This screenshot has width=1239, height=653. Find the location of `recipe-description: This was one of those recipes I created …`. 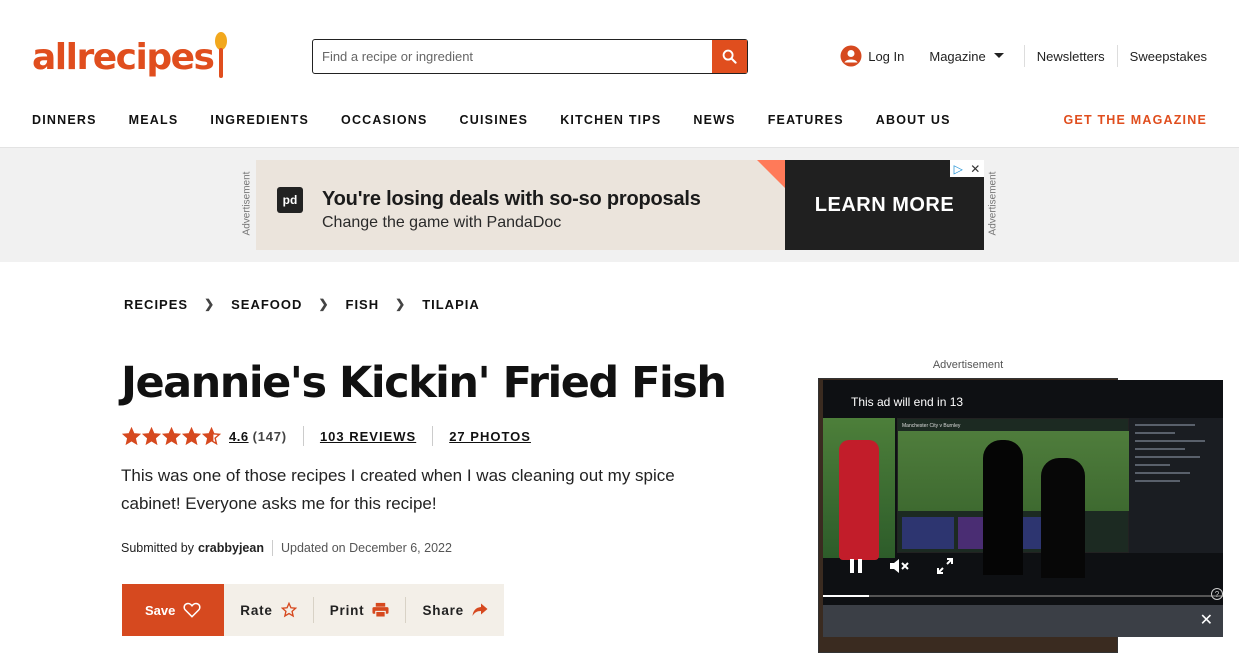

recipe-description: This was one of those recipes I created … is located at coordinates (398, 489).